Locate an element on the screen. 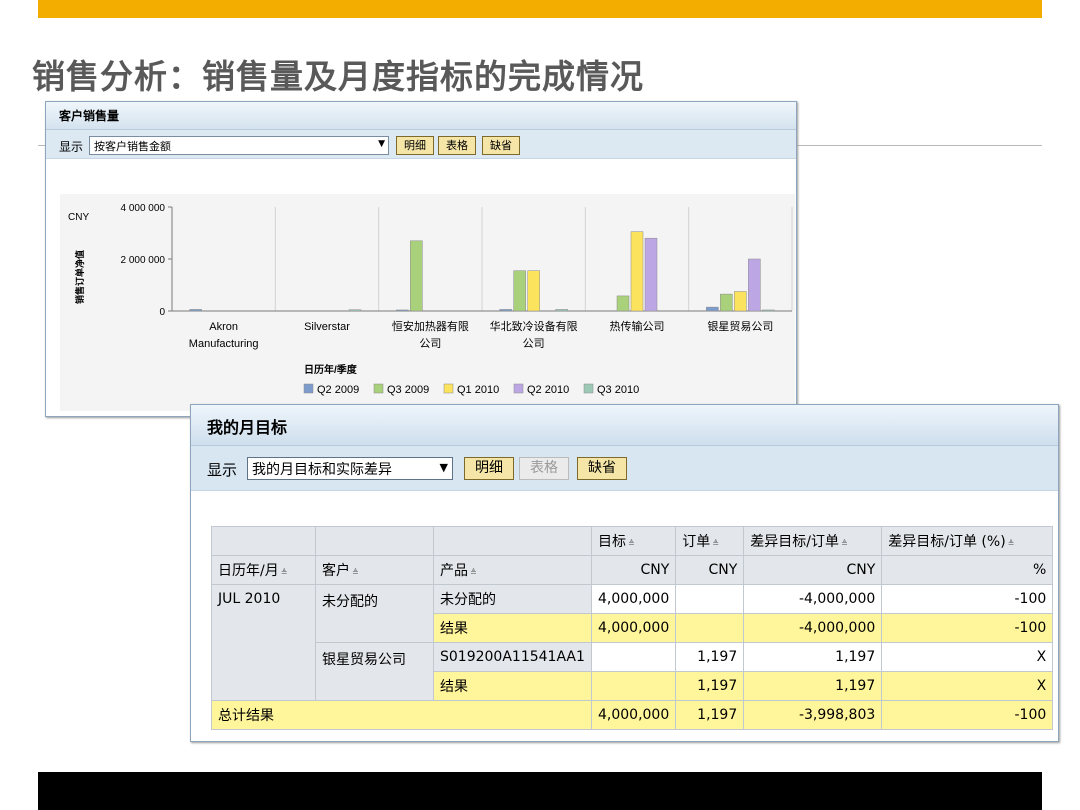 Image resolution: width=1080 pixels, height=810 pixels. value-cell: 4,000,000 is located at coordinates (633, 628).